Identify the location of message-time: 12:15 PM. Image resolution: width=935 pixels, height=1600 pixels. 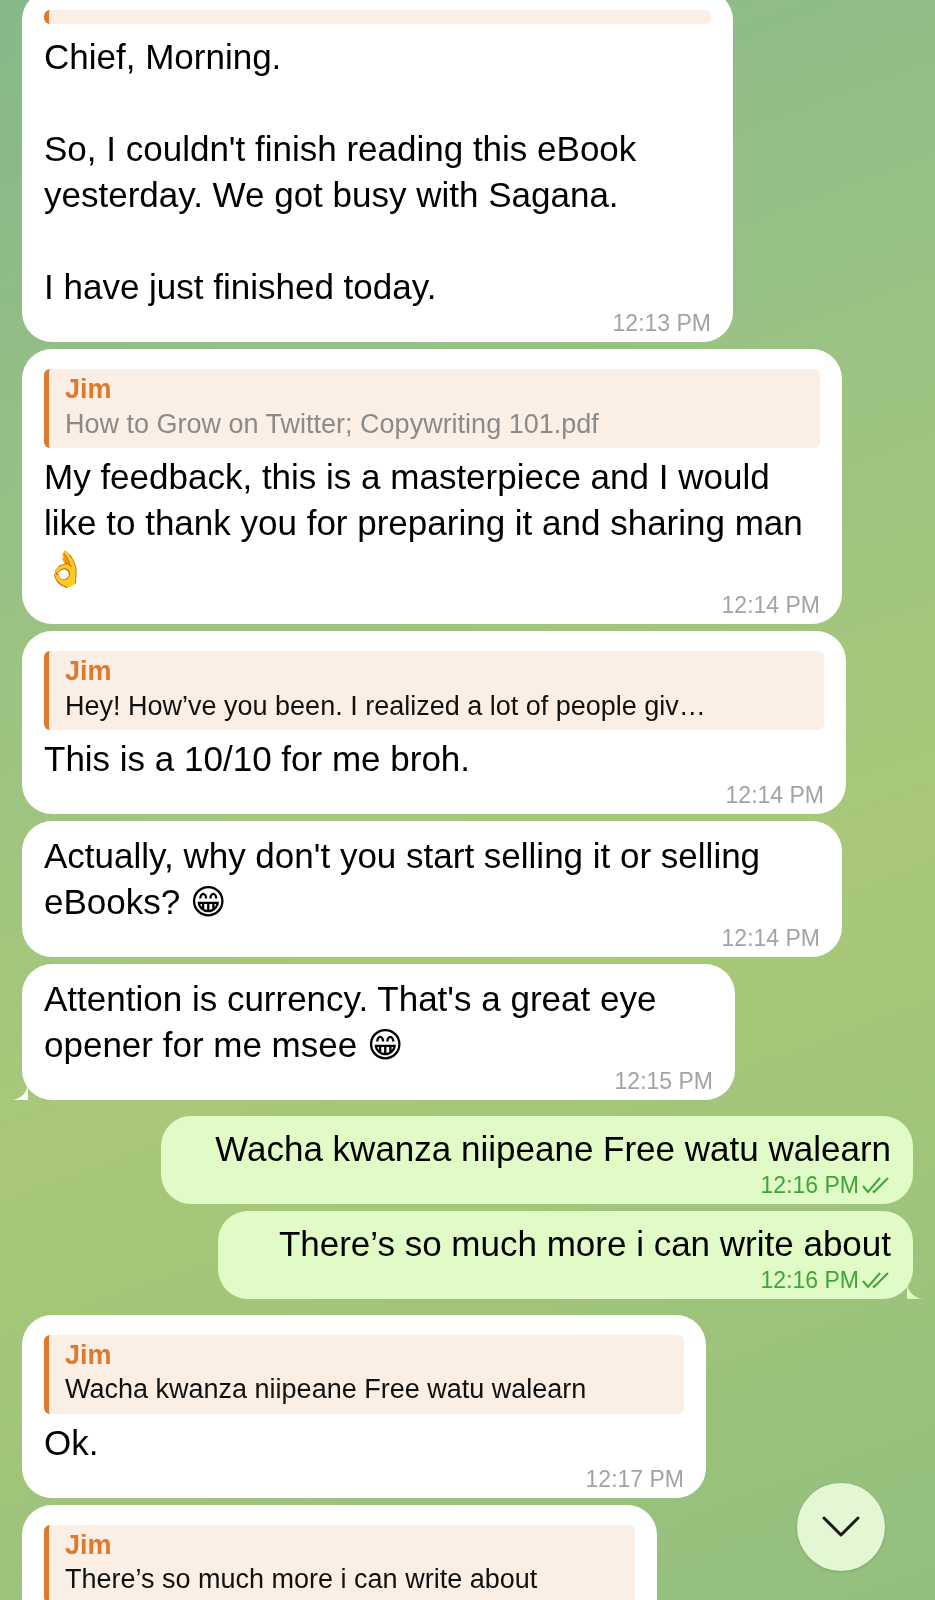
(663, 1080).